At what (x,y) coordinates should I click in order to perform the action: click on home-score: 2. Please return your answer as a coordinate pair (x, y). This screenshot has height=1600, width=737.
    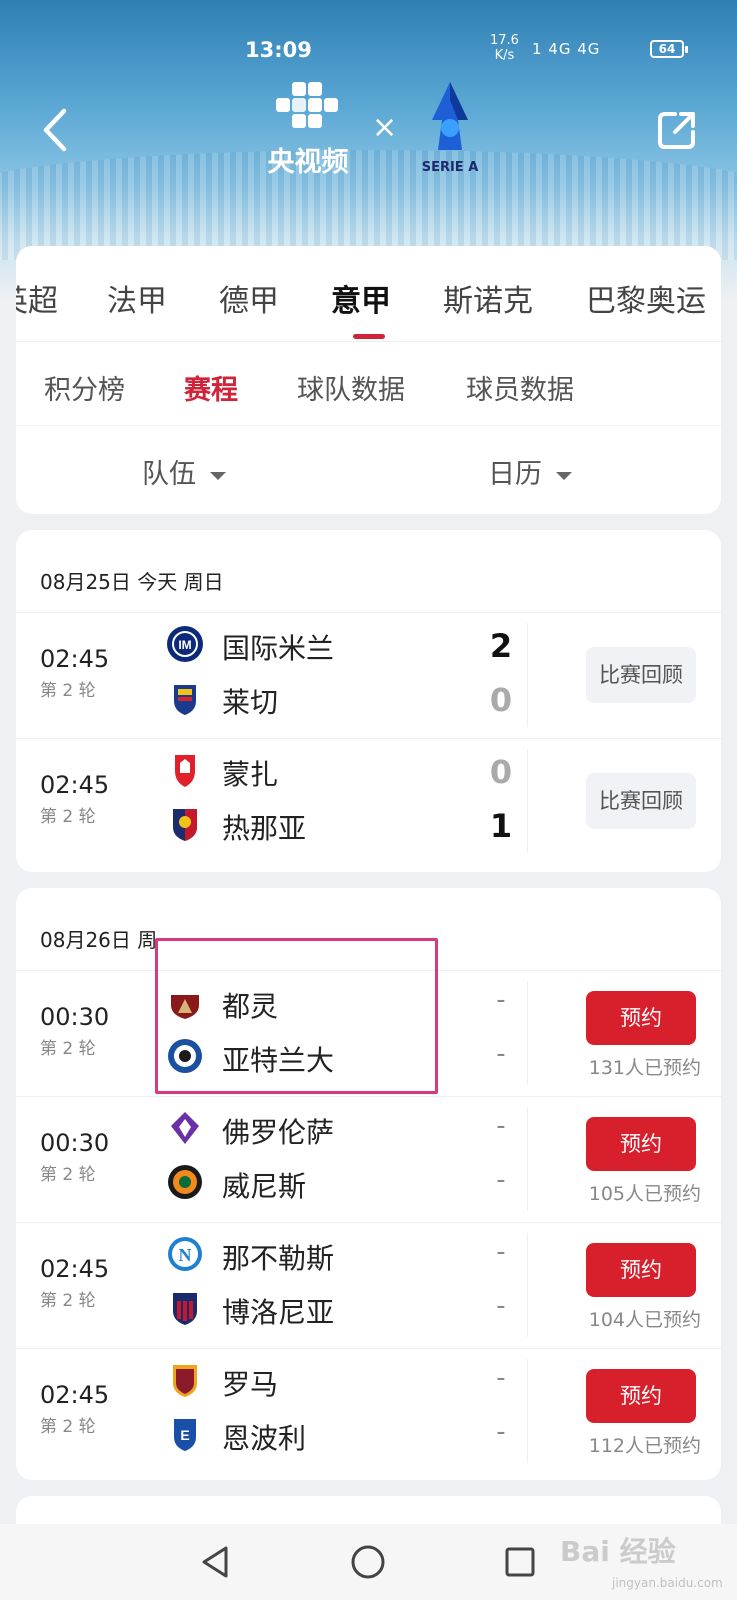
    Looking at the image, I should click on (501, 646).